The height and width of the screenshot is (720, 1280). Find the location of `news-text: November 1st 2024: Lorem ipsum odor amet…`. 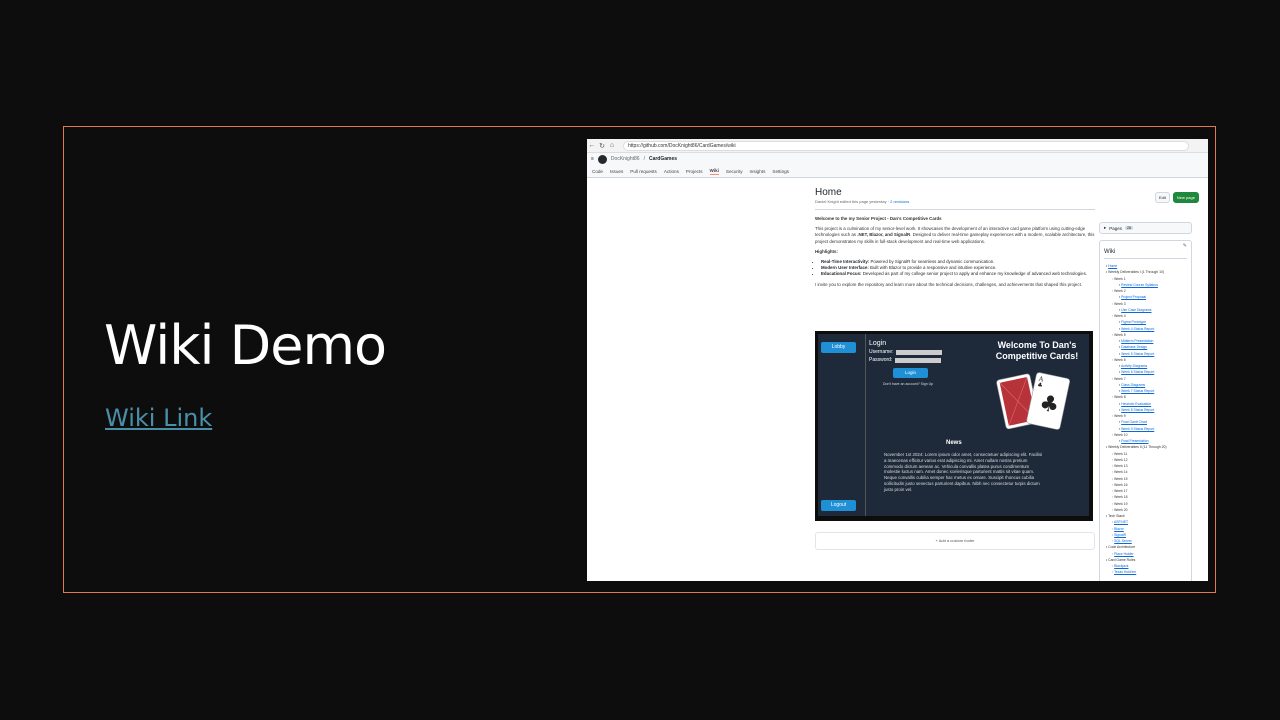

news-text: November 1st 2024: Lorem ipsum odor amet… is located at coordinates (963, 472).